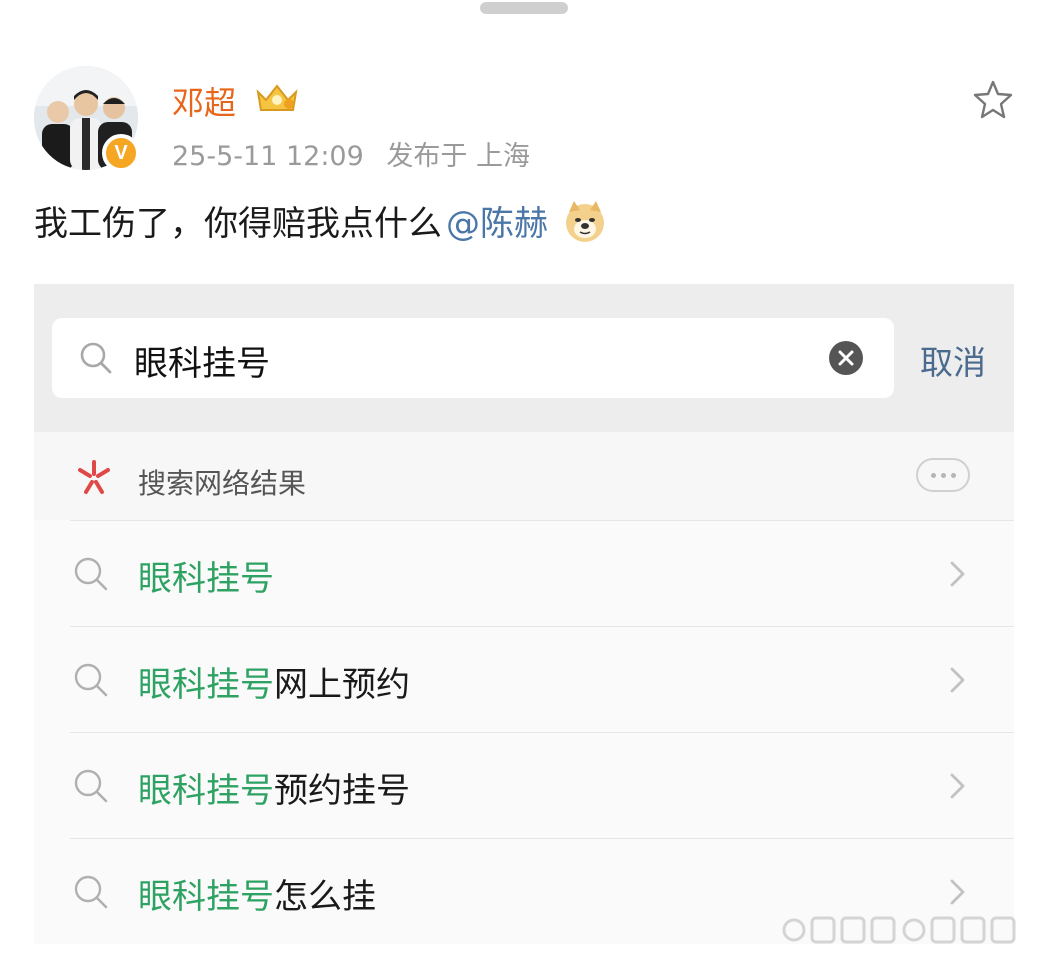 The image size is (1048, 960). Describe the element at coordinates (524, 476) in the screenshot. I see `web-results-header: 搜索网络结果` at that location.